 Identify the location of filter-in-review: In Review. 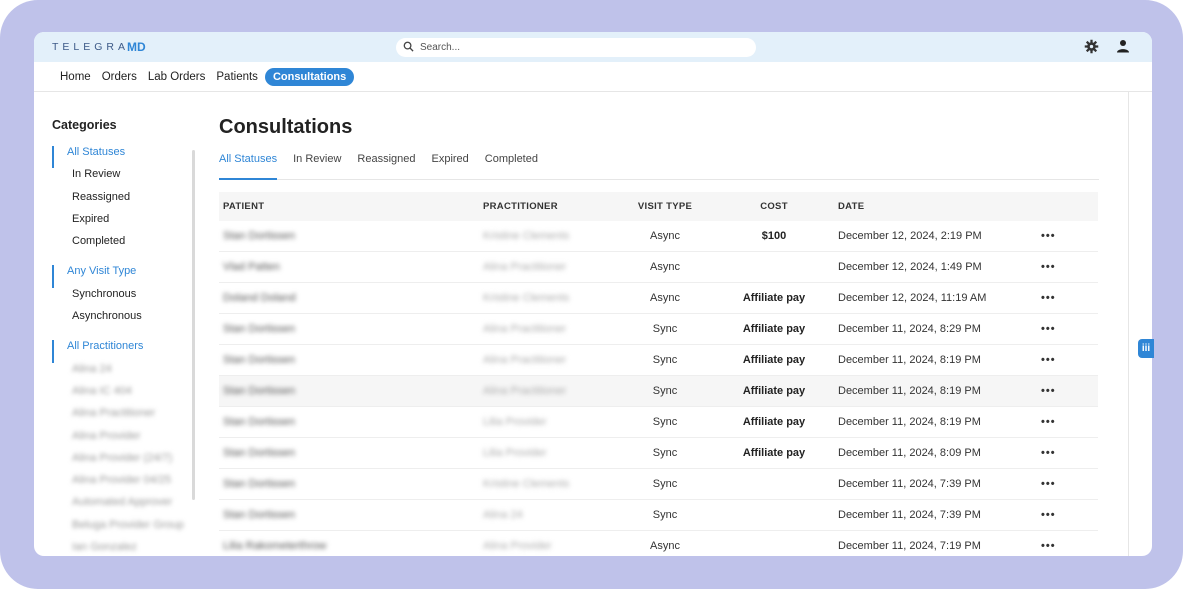
(127, 179).